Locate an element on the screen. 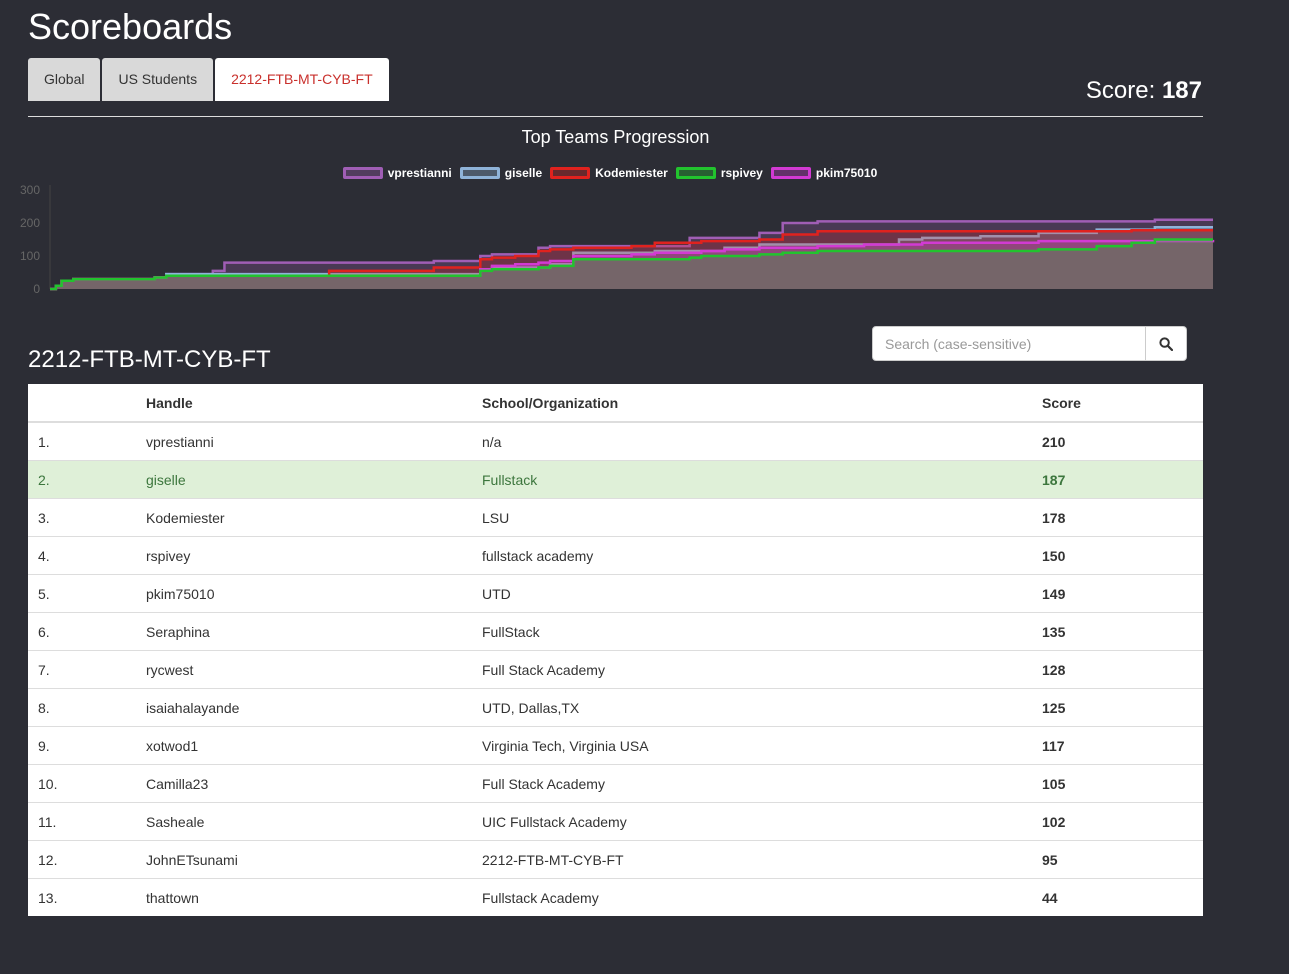  y-tick-label: 200 is located at coordinates (30, 223).